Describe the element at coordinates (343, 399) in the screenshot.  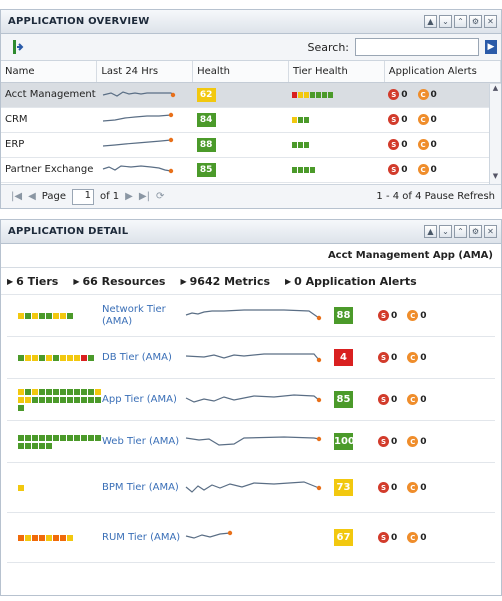
I see `health-badge: 85` at that location.